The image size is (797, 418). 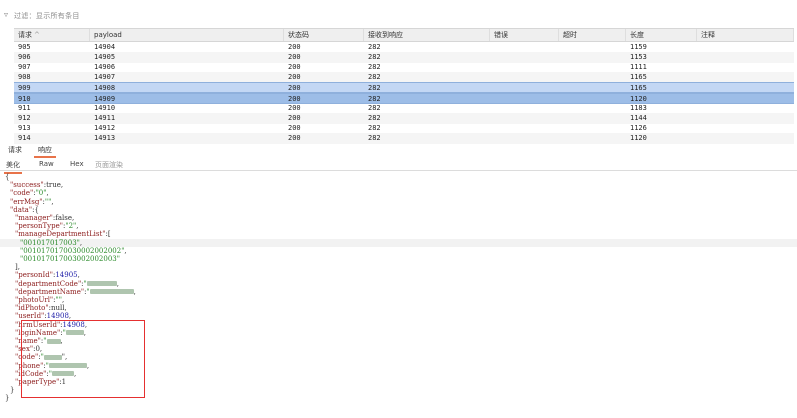 What do you see at coordinates (501, 35) in the screenshot?
I see `column-header-label: 错误` at bounding box center [501, 35].